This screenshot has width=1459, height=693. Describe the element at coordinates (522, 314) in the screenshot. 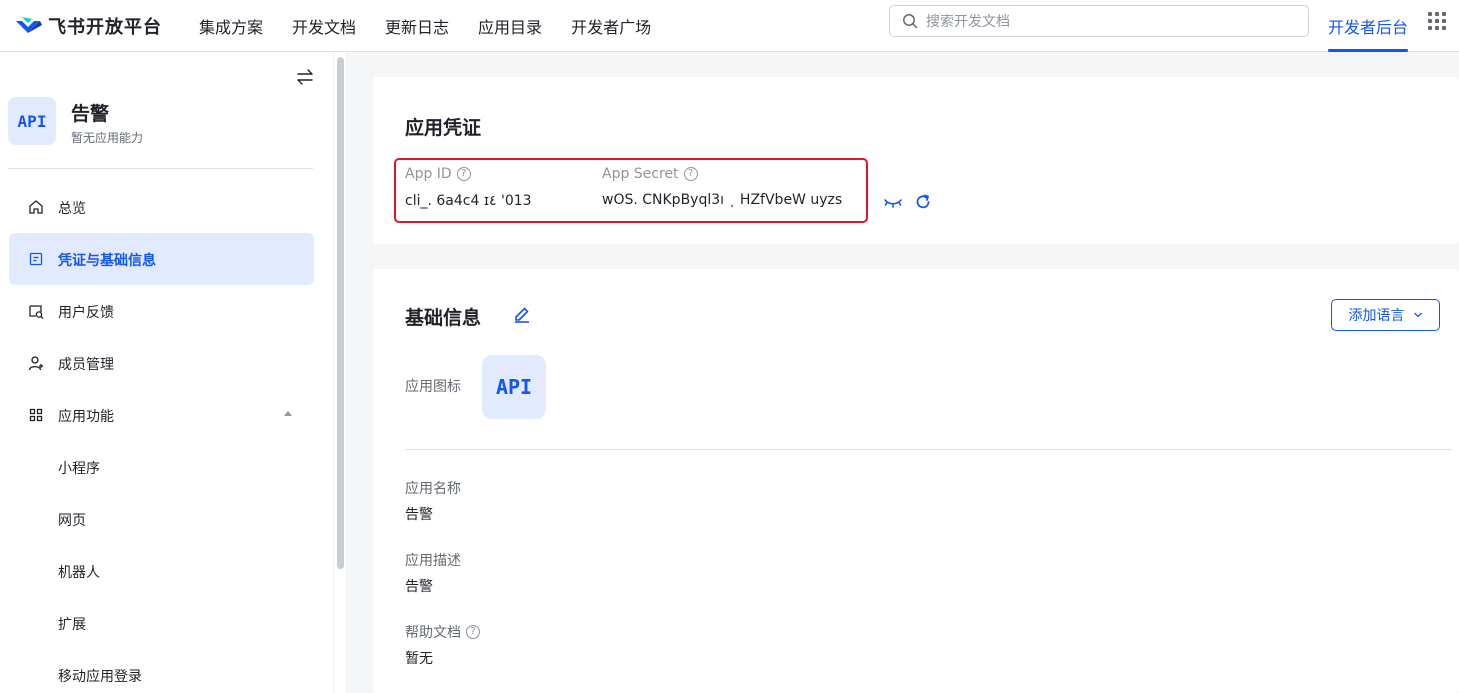

I see `edit-icon` at that location.